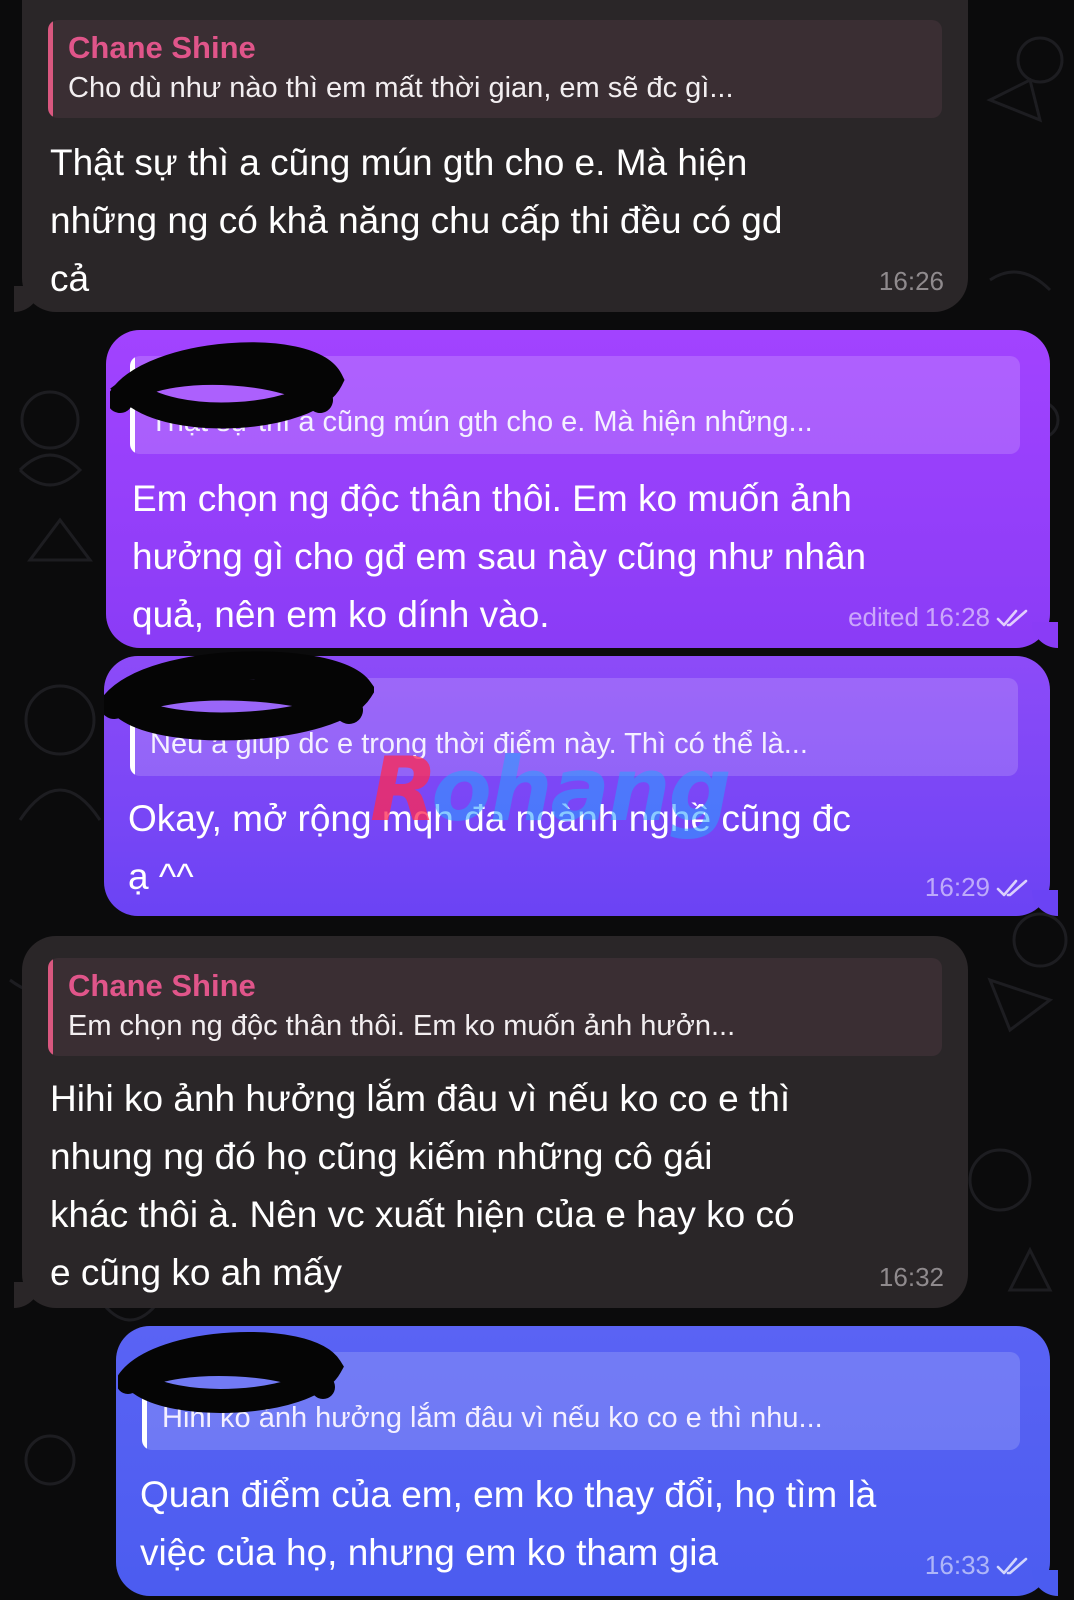 This screenshot has height=1600, width=1074. Describe the element at coordinates (70, 278) in the screenshot. I see `message-line: cả` at that location.